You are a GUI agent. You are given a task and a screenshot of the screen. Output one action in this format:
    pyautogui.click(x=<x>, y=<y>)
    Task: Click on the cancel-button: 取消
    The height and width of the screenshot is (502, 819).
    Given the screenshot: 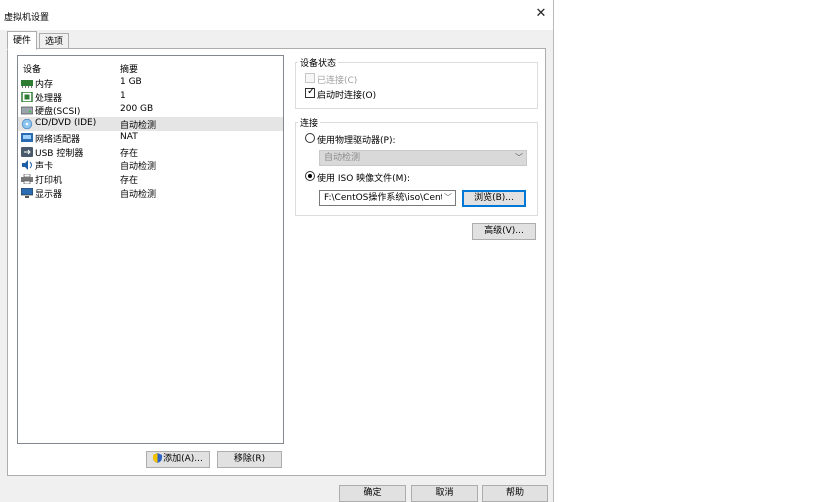 What is the action you would take?
    pyautogui.click(x=444, y=493)
    